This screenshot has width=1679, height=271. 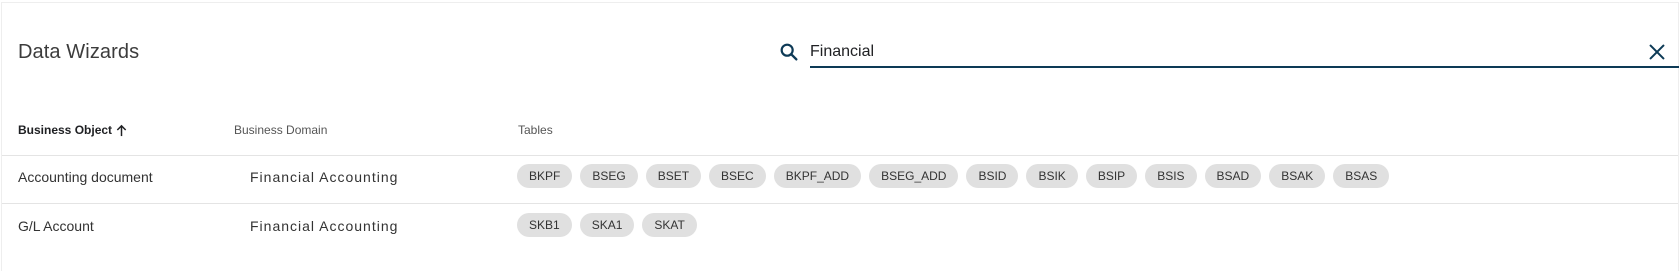 I want to click on table-chip: BSAS, so click(x=1361, y=176).